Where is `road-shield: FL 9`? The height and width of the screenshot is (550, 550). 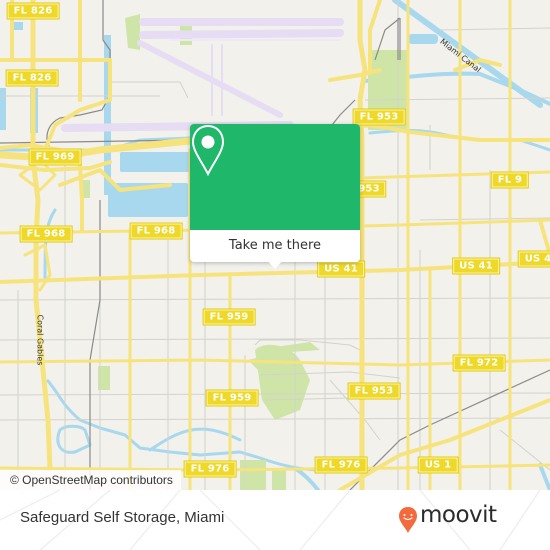 road-shield: FL 9 is located at coordinates (510, 180).